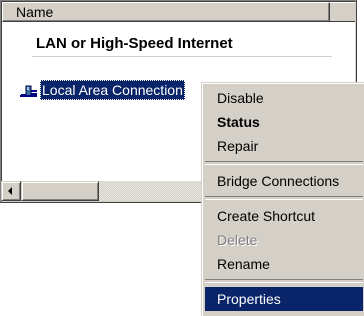 This screenshot has height=316, width=364. What do you see at coordinates (342, 12) in the screenshot?
I see `column-header-filler` at bounding box center [342, 12].